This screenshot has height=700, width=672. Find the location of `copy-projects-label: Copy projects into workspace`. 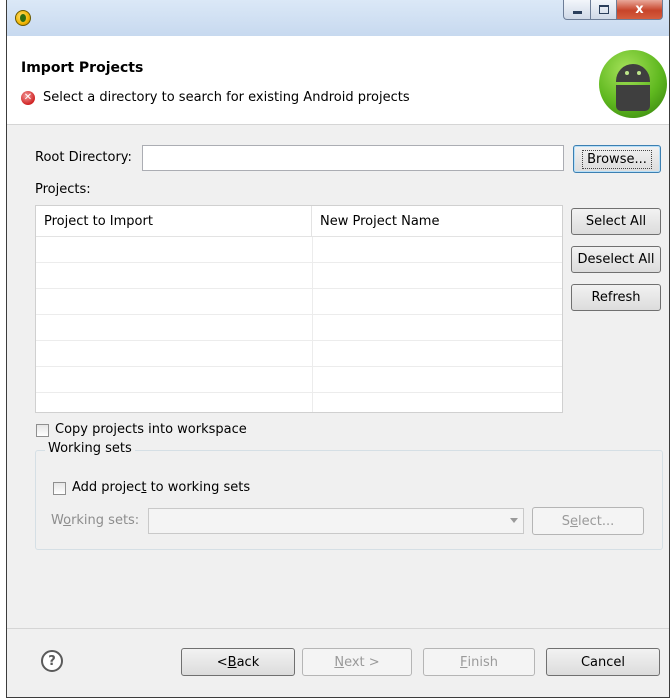

copy-projects-label: Copy projects into workspace is located at coordinates (151, 429).